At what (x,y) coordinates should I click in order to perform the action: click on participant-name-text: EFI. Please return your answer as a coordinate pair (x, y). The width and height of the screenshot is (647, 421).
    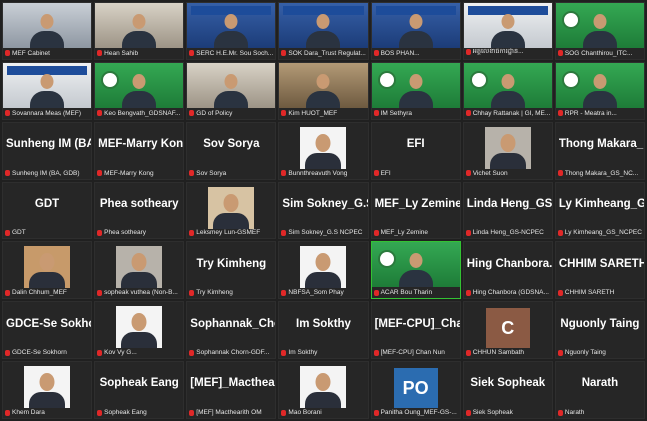
    Looking at the image, I should click on (385, 173).